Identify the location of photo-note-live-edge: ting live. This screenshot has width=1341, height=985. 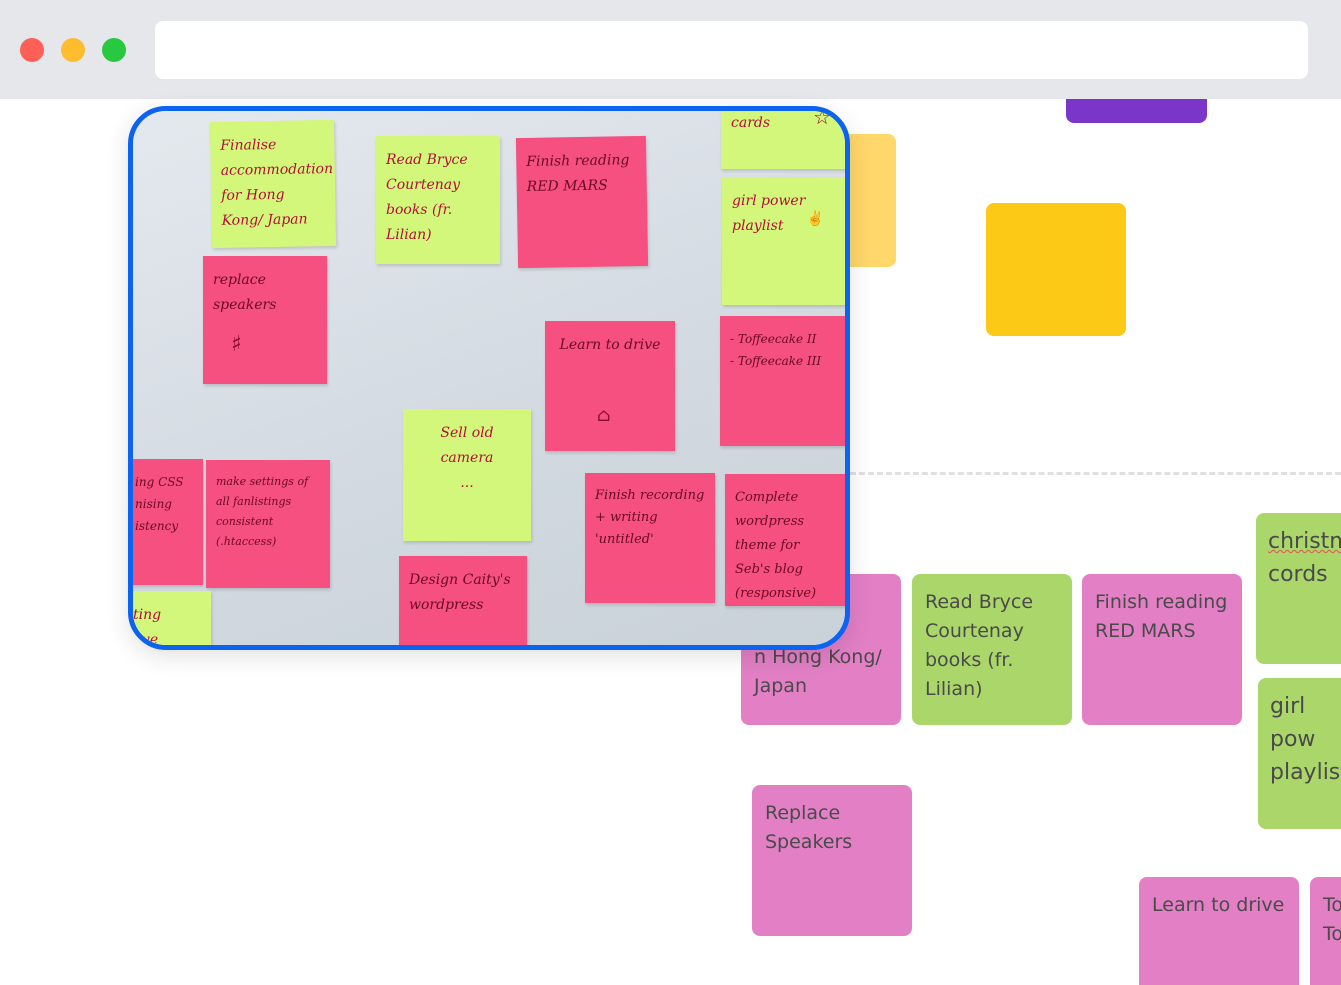
(172, 618).